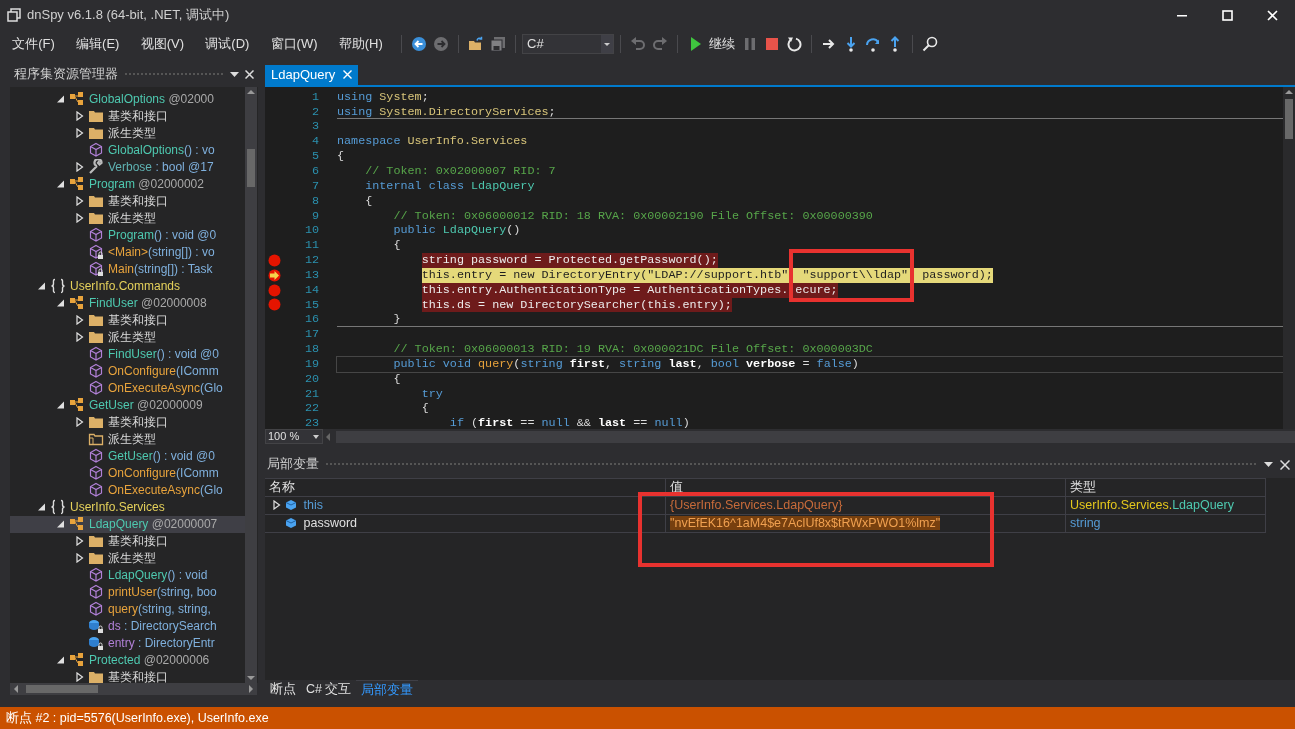 Image resolution: width=1295 pixels, height=729 pixels. I want to click on tree-item: <Main>(string[]) : vo, so click(127, 252).